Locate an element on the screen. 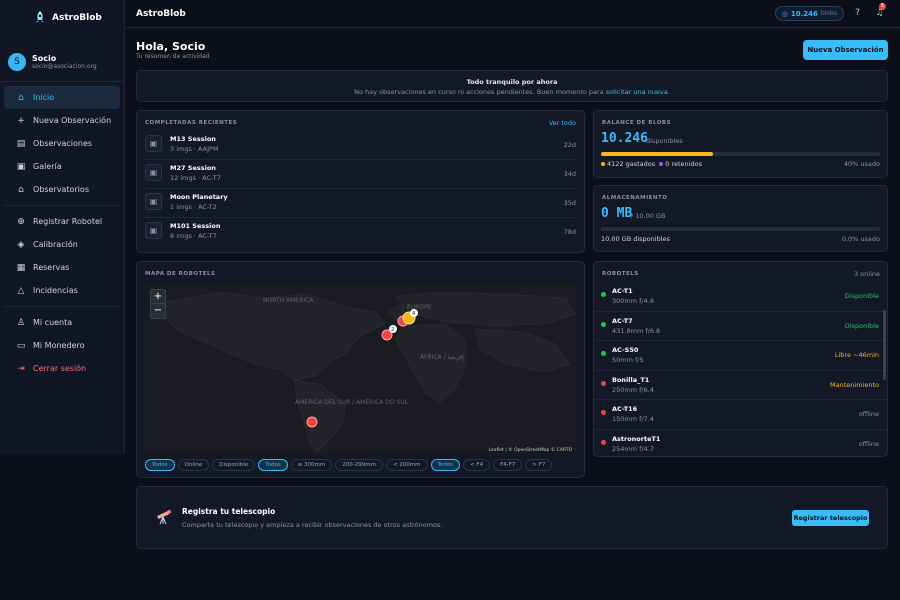 This screenshot has width=900, height=600. robotel-row: AstronorteT1 254mm f/4.7 offline is located at coordinates (740, 443).